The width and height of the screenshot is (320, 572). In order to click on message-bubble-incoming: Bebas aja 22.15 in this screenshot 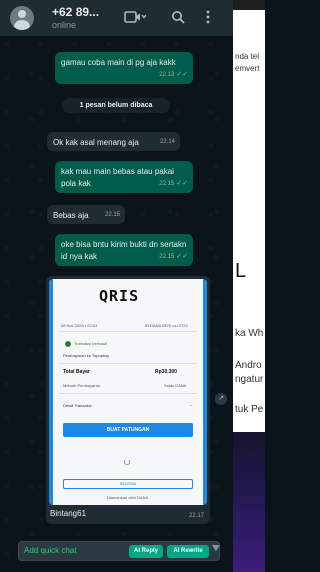, I will do `click(86, 214)`.